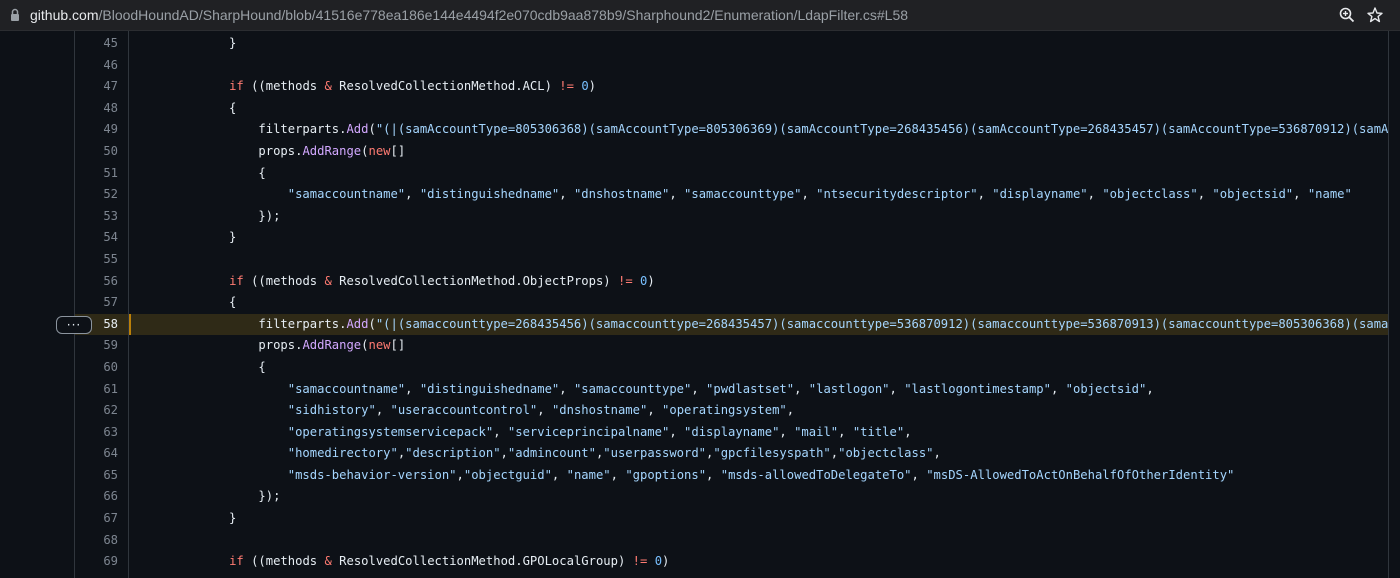 The image size is (1400, 578). What do you see at coordinates (96, 87) in the screenshot?
I see `line-number: 47` at bounding box center [96, 87].